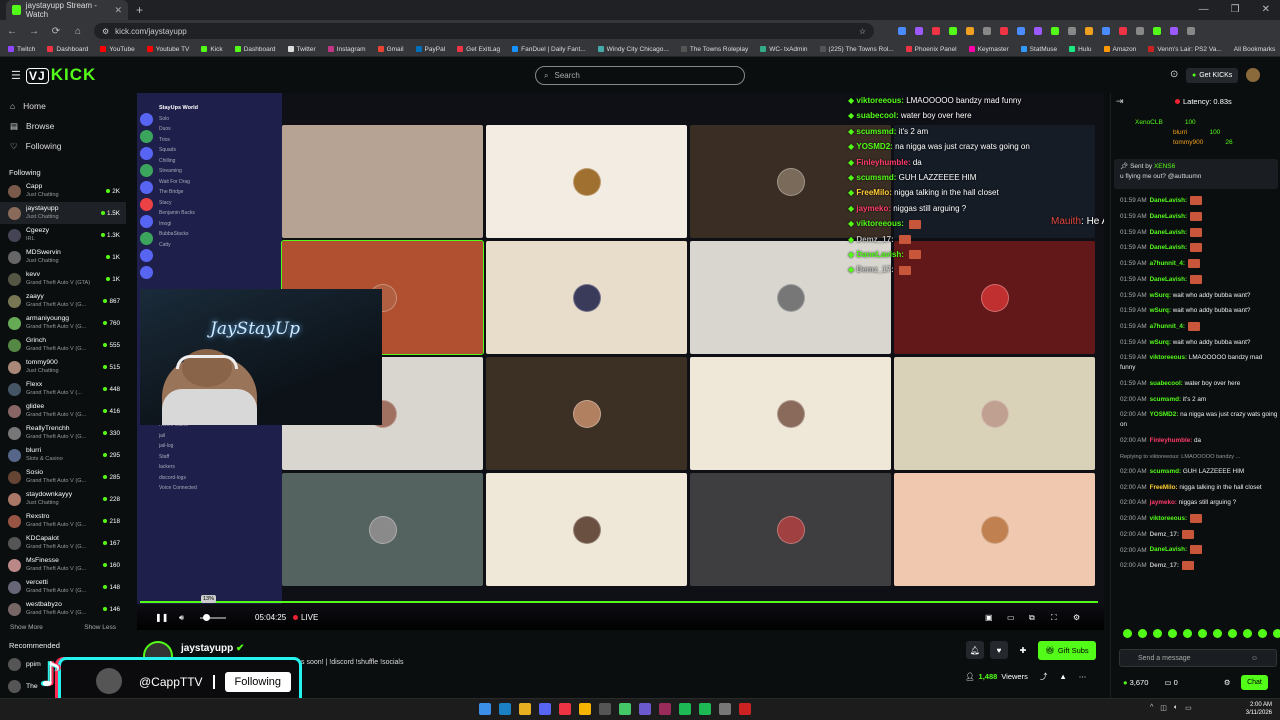 The width and height of the screenshot is (1280, 720). What do you see at coordinates (989, 617) in the screenshot?
I see `clip-icon: ▣` at bounding box center [989, 617].